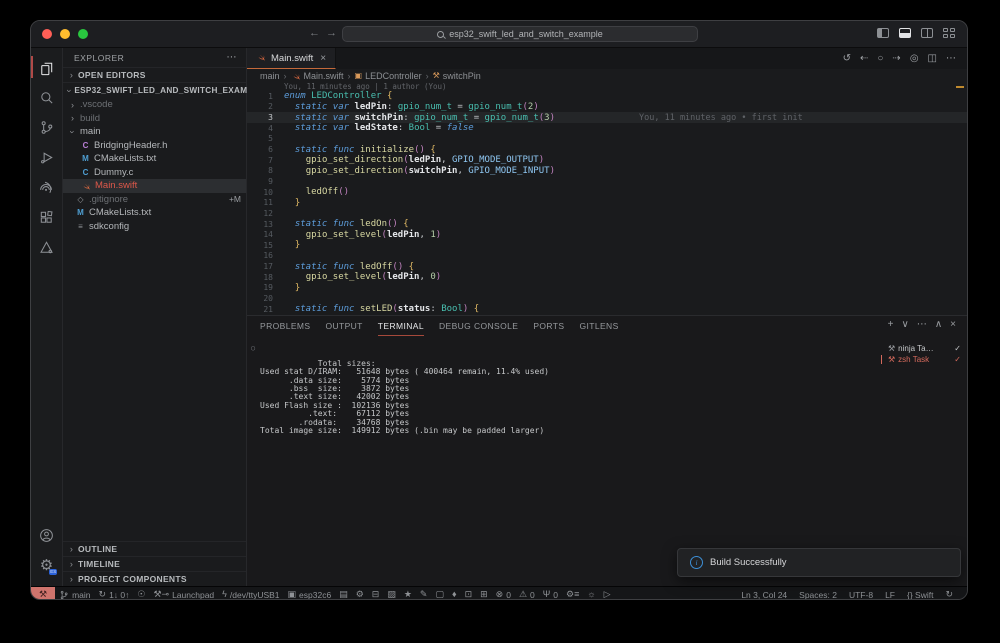 This screenshot has height=643, width=1000. Describe the element at coordinates (607, 224) in the screenshot. I see `code-line-13: 13 static func ledOn() {` at that location.